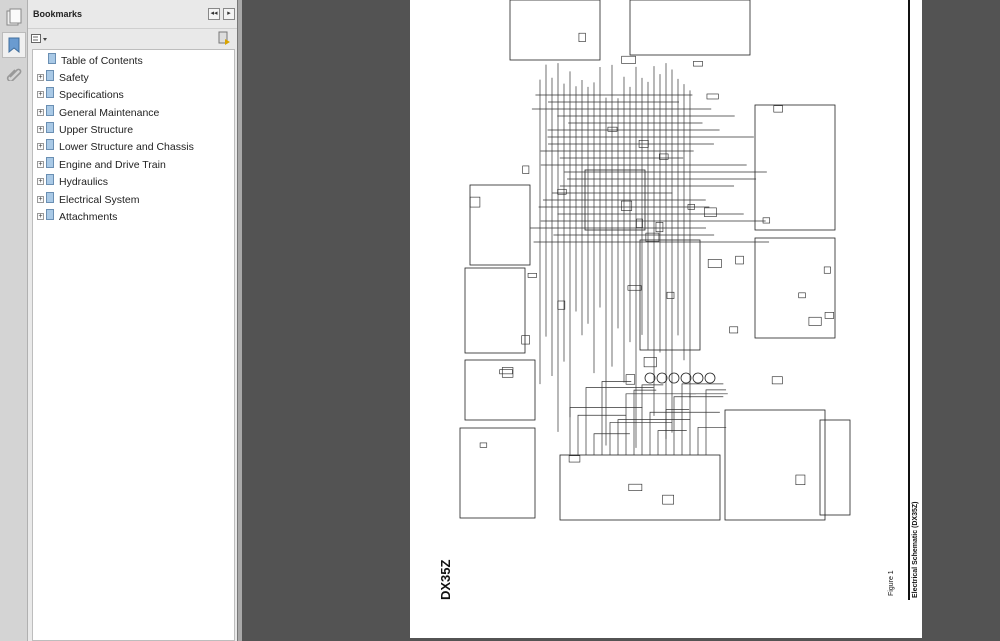  I want to click on figure-label: Figure 1, so click(891, 583).